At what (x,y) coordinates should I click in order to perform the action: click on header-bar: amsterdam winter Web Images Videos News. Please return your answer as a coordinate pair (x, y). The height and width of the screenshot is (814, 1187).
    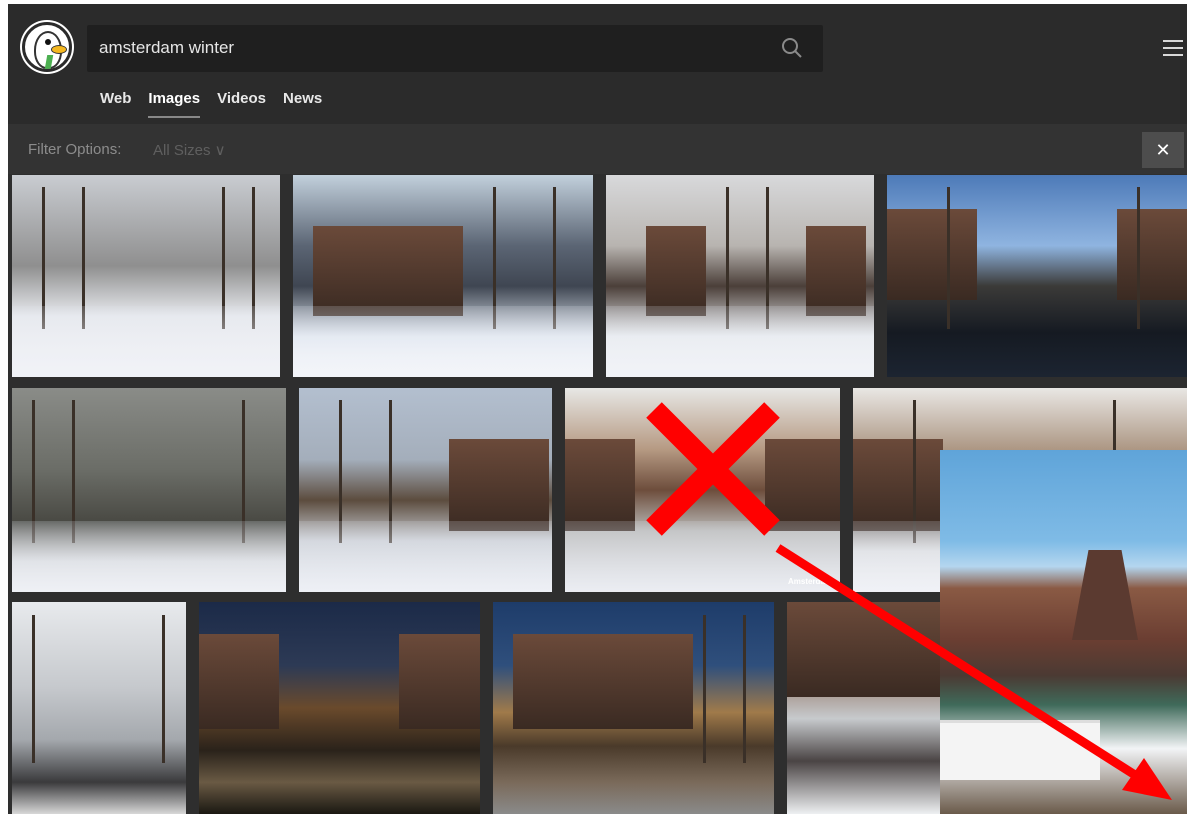
    Looking at the image, I should click on (597, 64).